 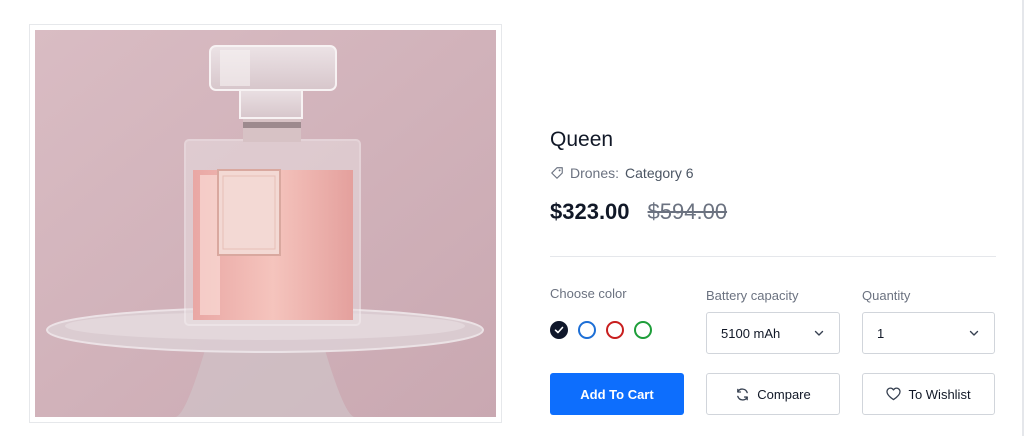 I want to click on product-title: Queen, so click(x=582, y=139).